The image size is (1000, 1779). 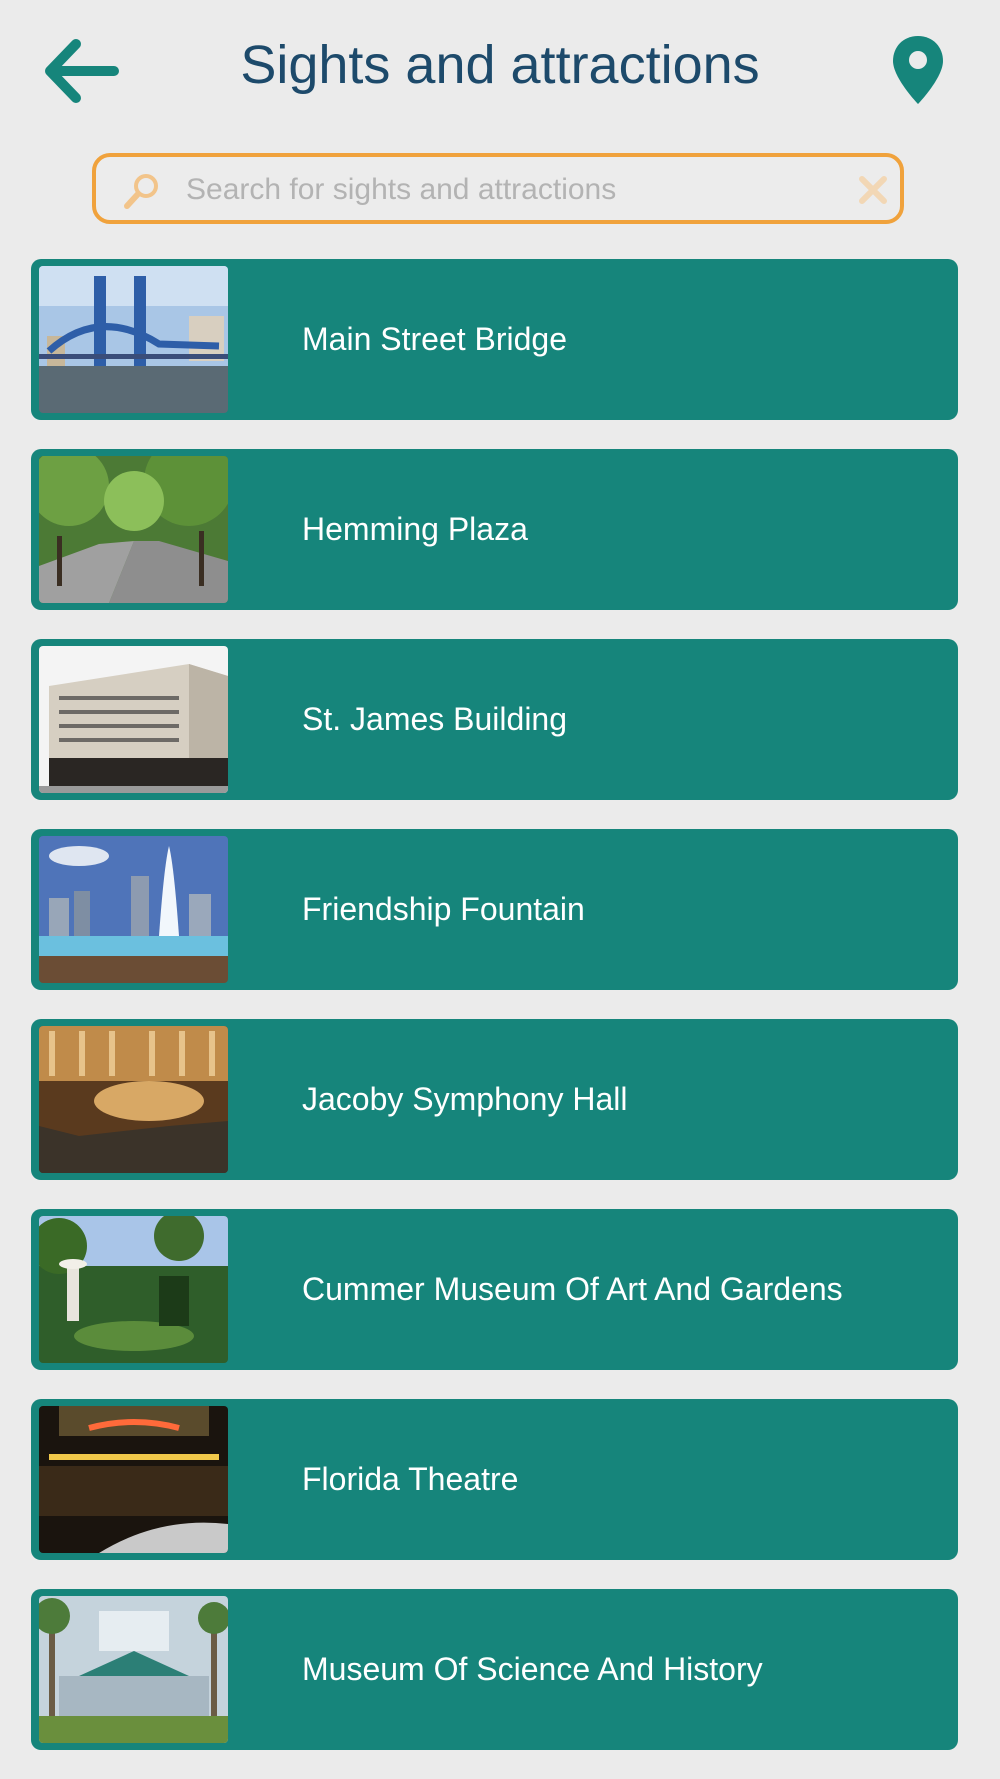 I want to click on item-label: St. James Building, so click(x=435, y=719).